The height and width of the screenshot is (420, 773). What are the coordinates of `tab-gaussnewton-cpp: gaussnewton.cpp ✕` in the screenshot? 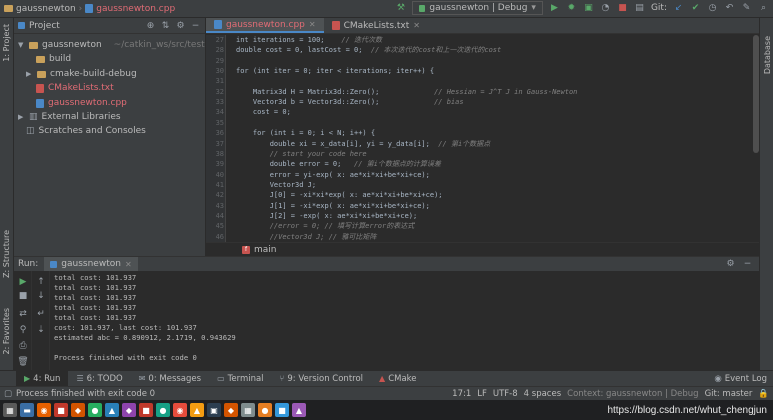 It's located at (265, 25).